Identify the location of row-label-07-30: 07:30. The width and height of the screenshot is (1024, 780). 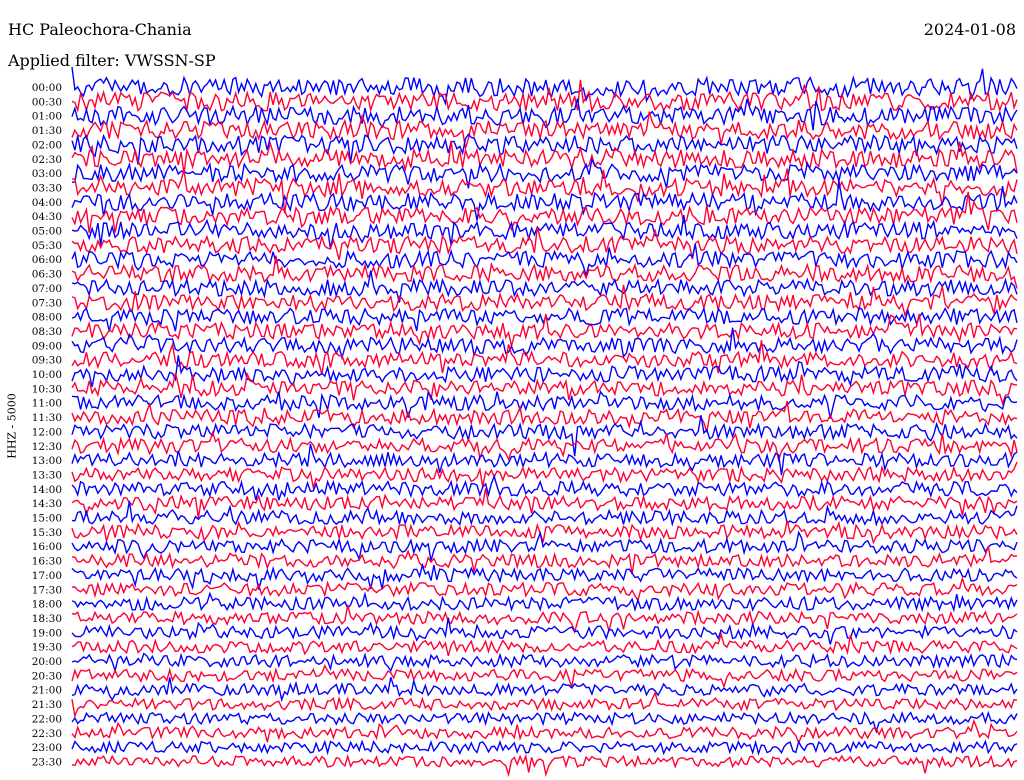
(47, 303).